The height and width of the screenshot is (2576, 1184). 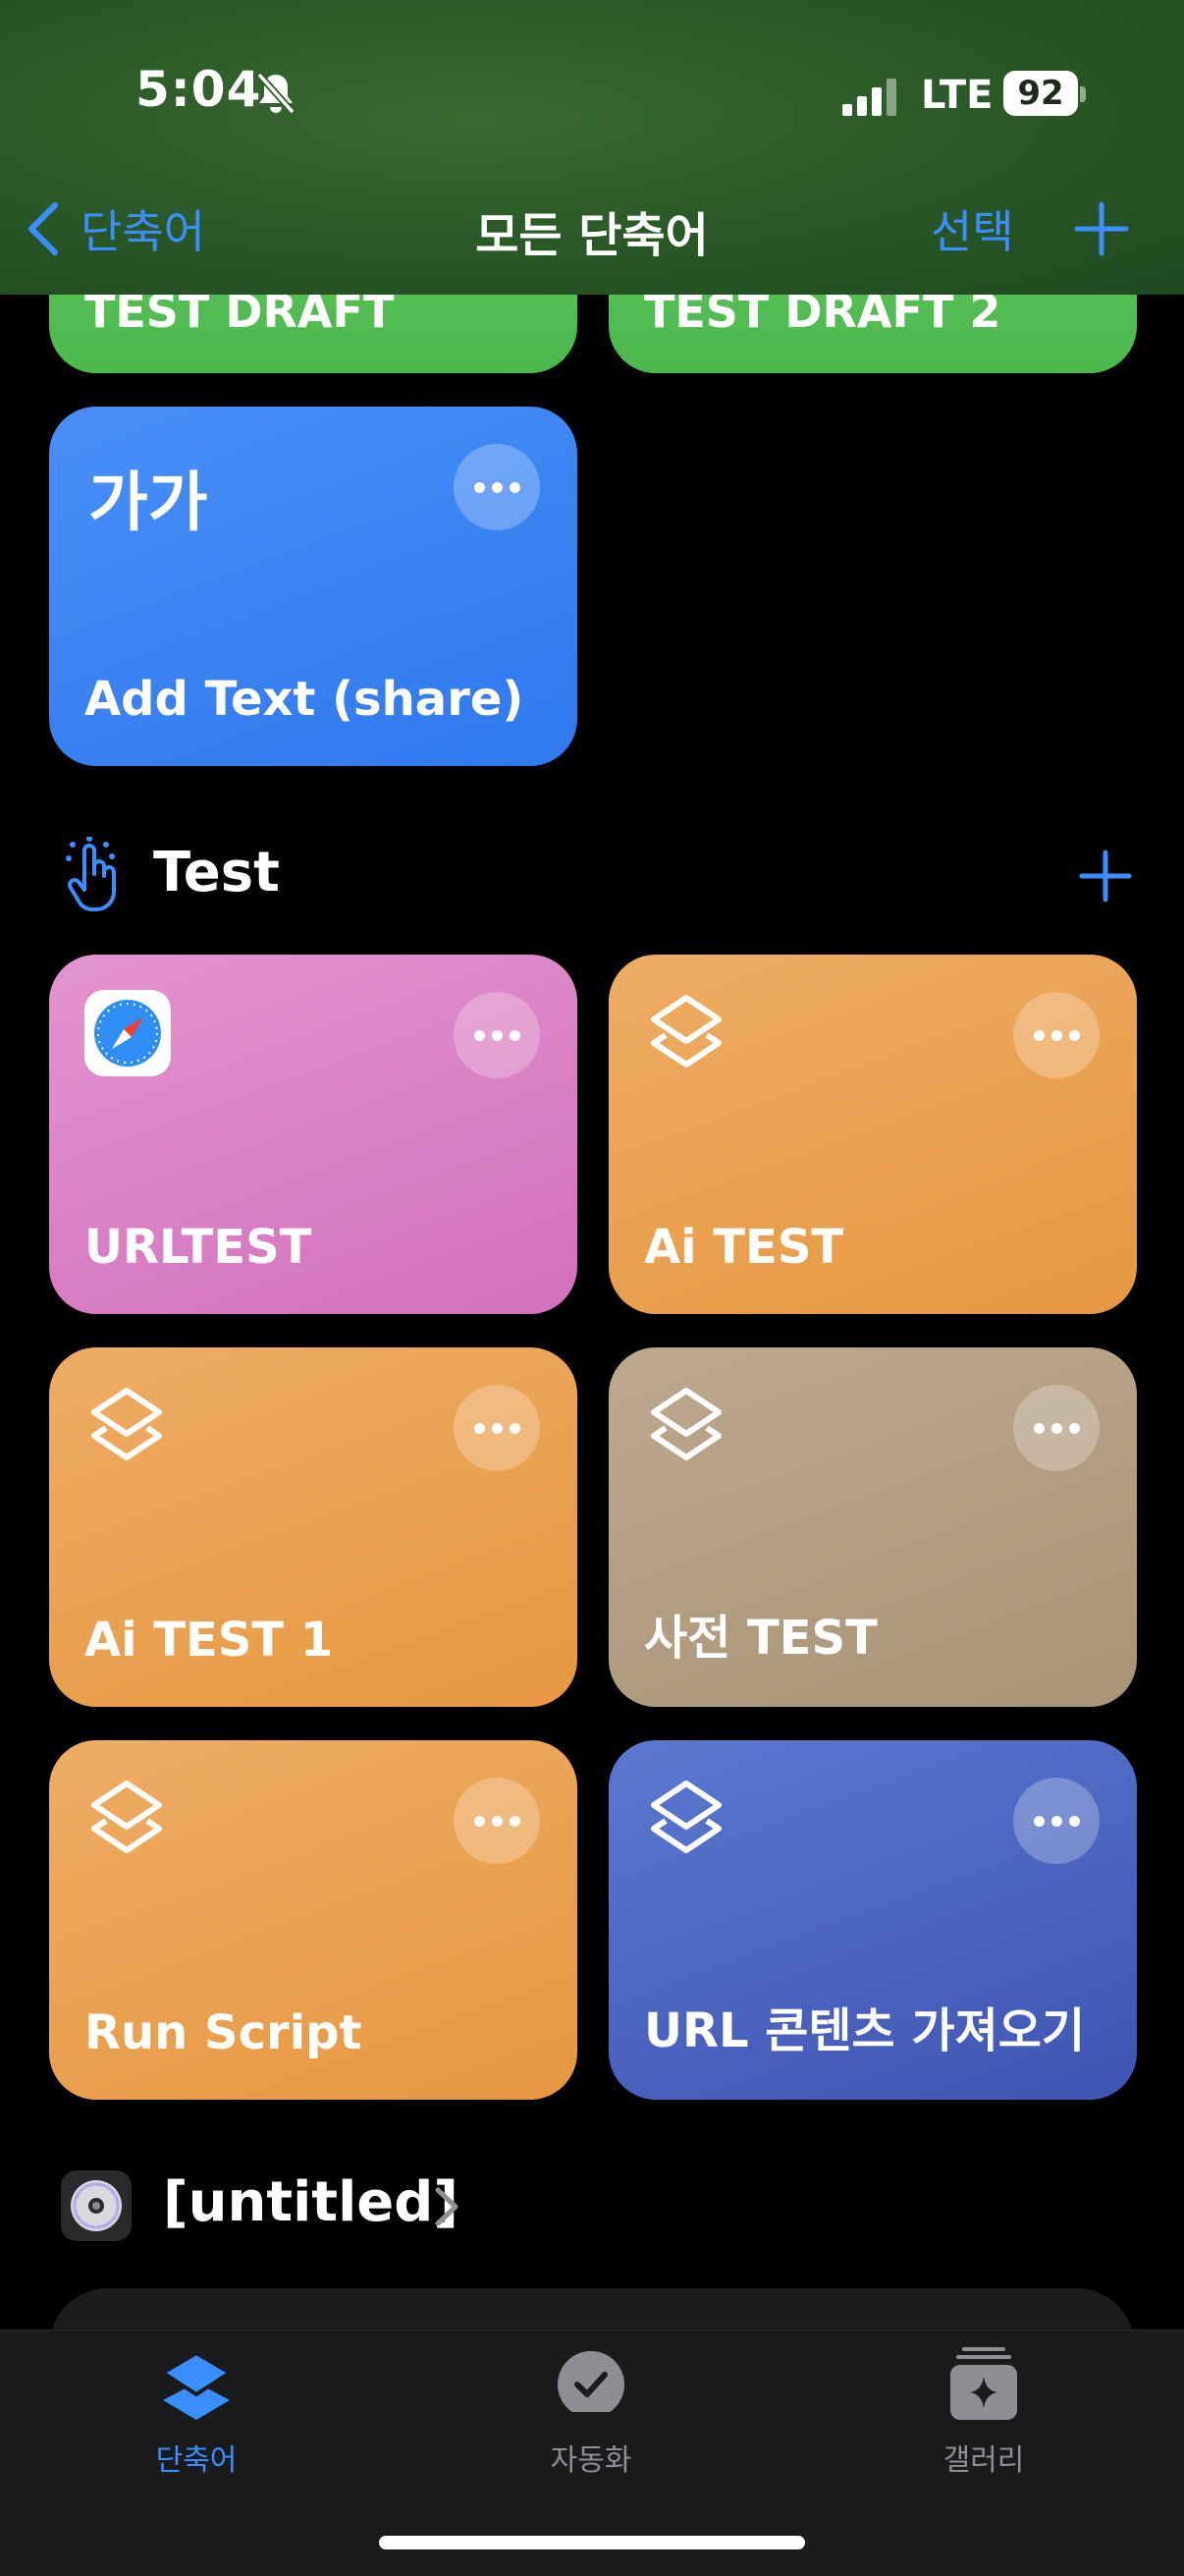 I want to click on tab-gallery: 갤러리, so click(x=984, y=2412).